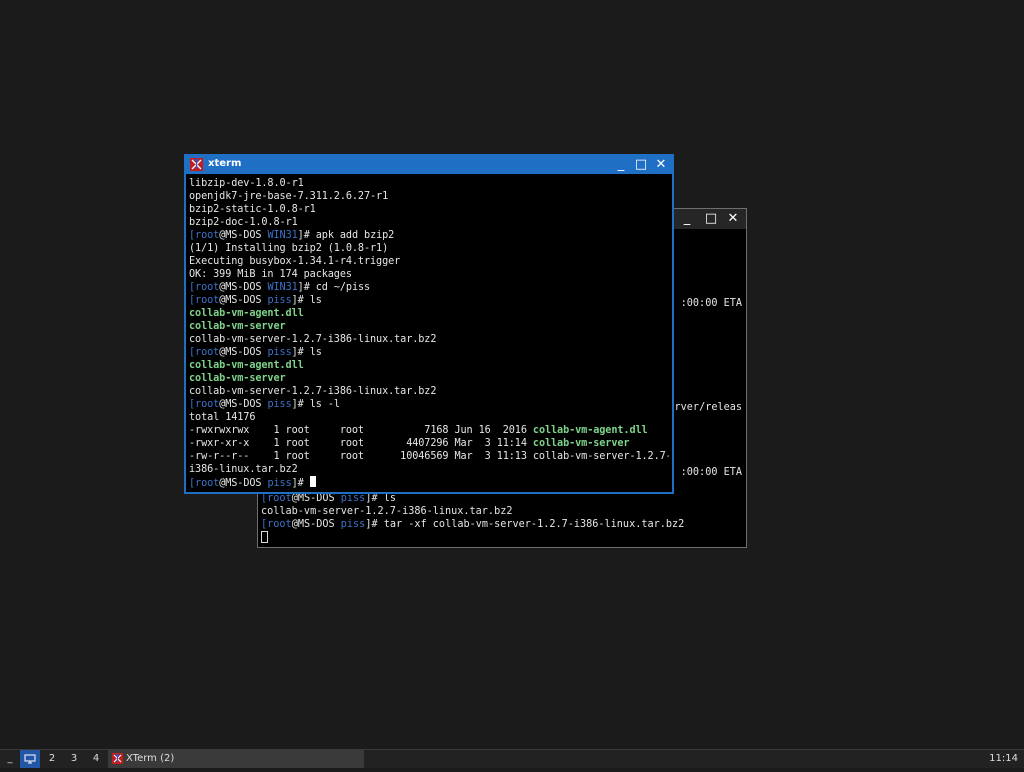  I want to click on taskbar: _ 2 3 4 XTerm (2) 11:14, so click(512, 758).